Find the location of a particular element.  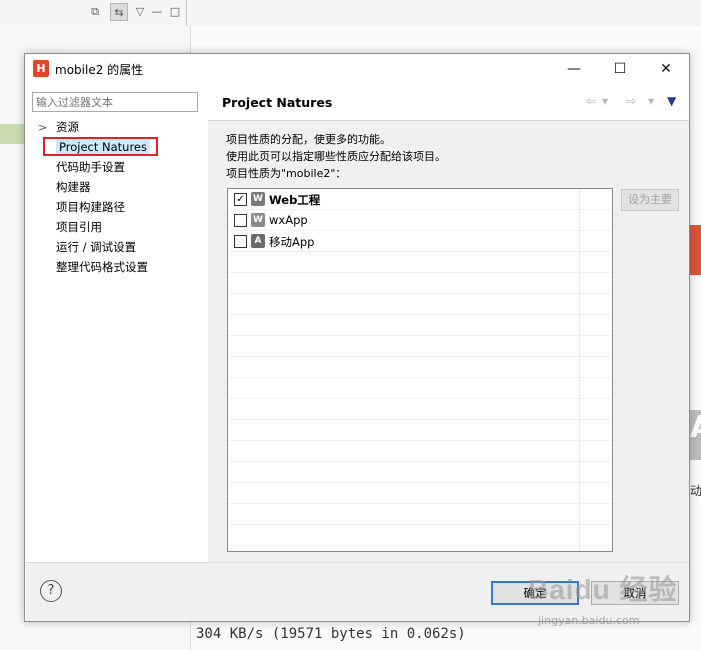

close-button: ✕ is located at coordinates (666, 69).